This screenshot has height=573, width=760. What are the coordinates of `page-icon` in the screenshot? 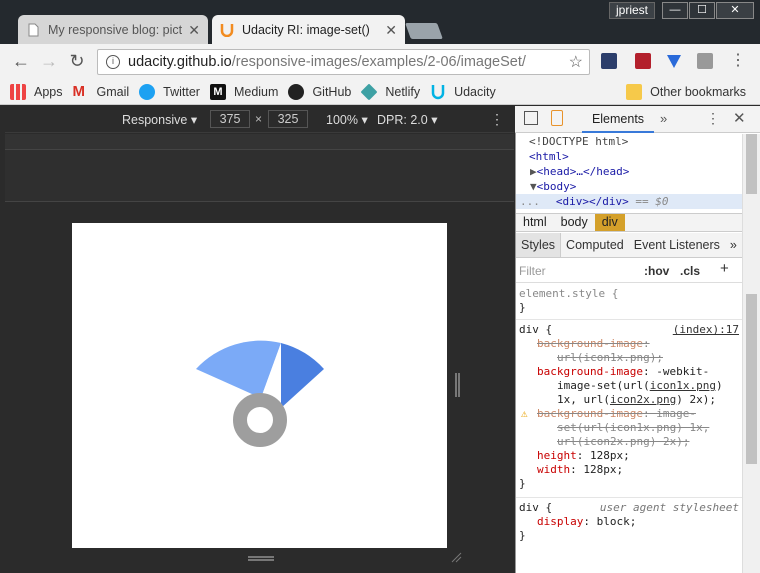 It's located at (33, 30).